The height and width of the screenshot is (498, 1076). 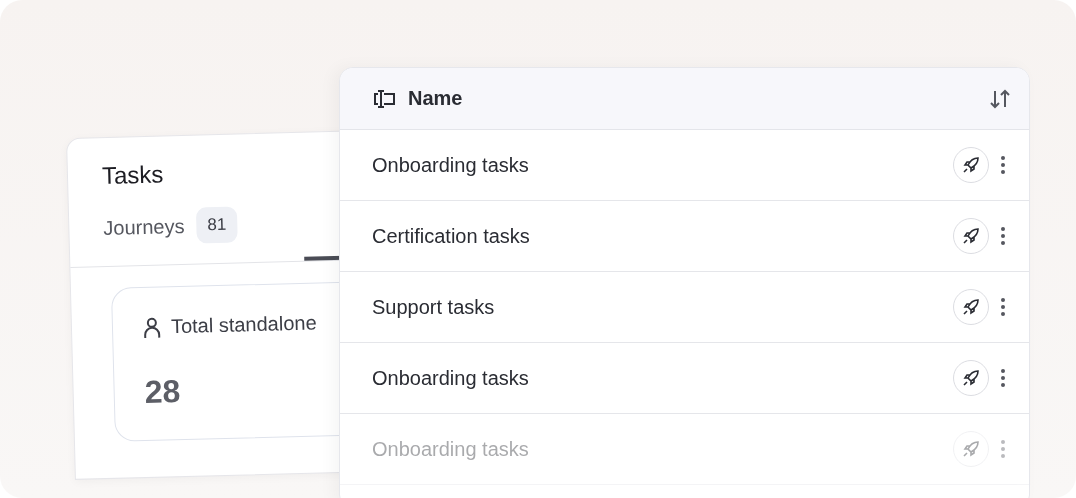 What do you see at coordinates (162, 392) in the screenshot?
I see `stat-value: 28` at bounding box center [162, 392].